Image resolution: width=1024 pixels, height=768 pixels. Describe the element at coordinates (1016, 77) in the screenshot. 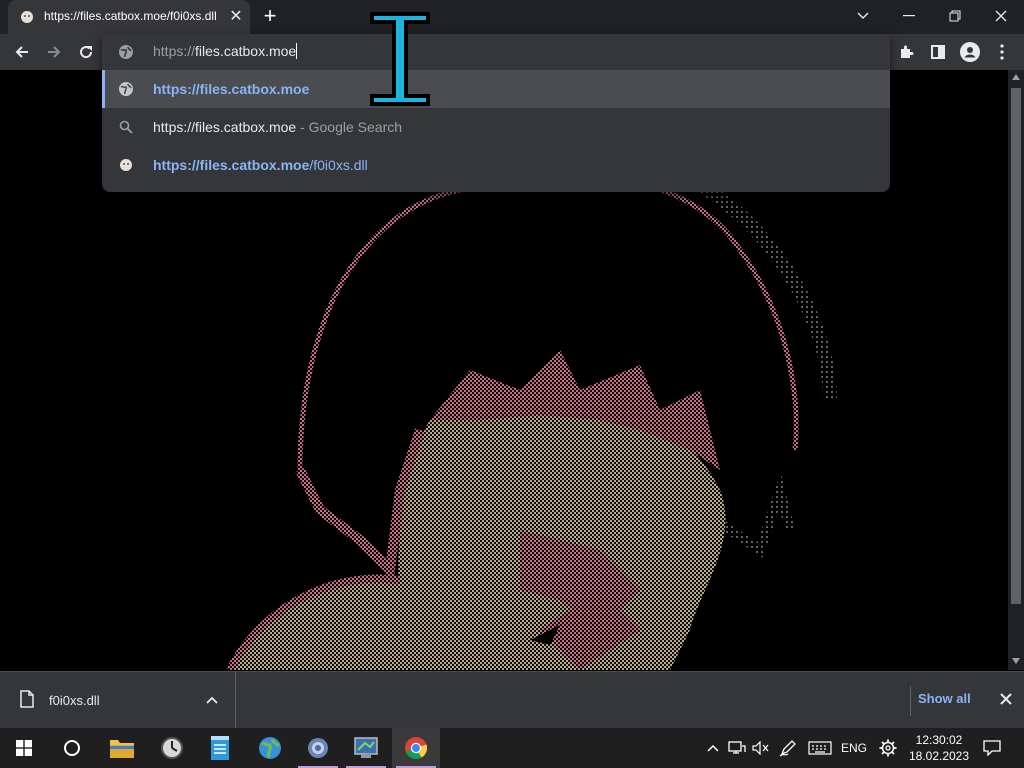

I see `scroll-up-icon` at that location.